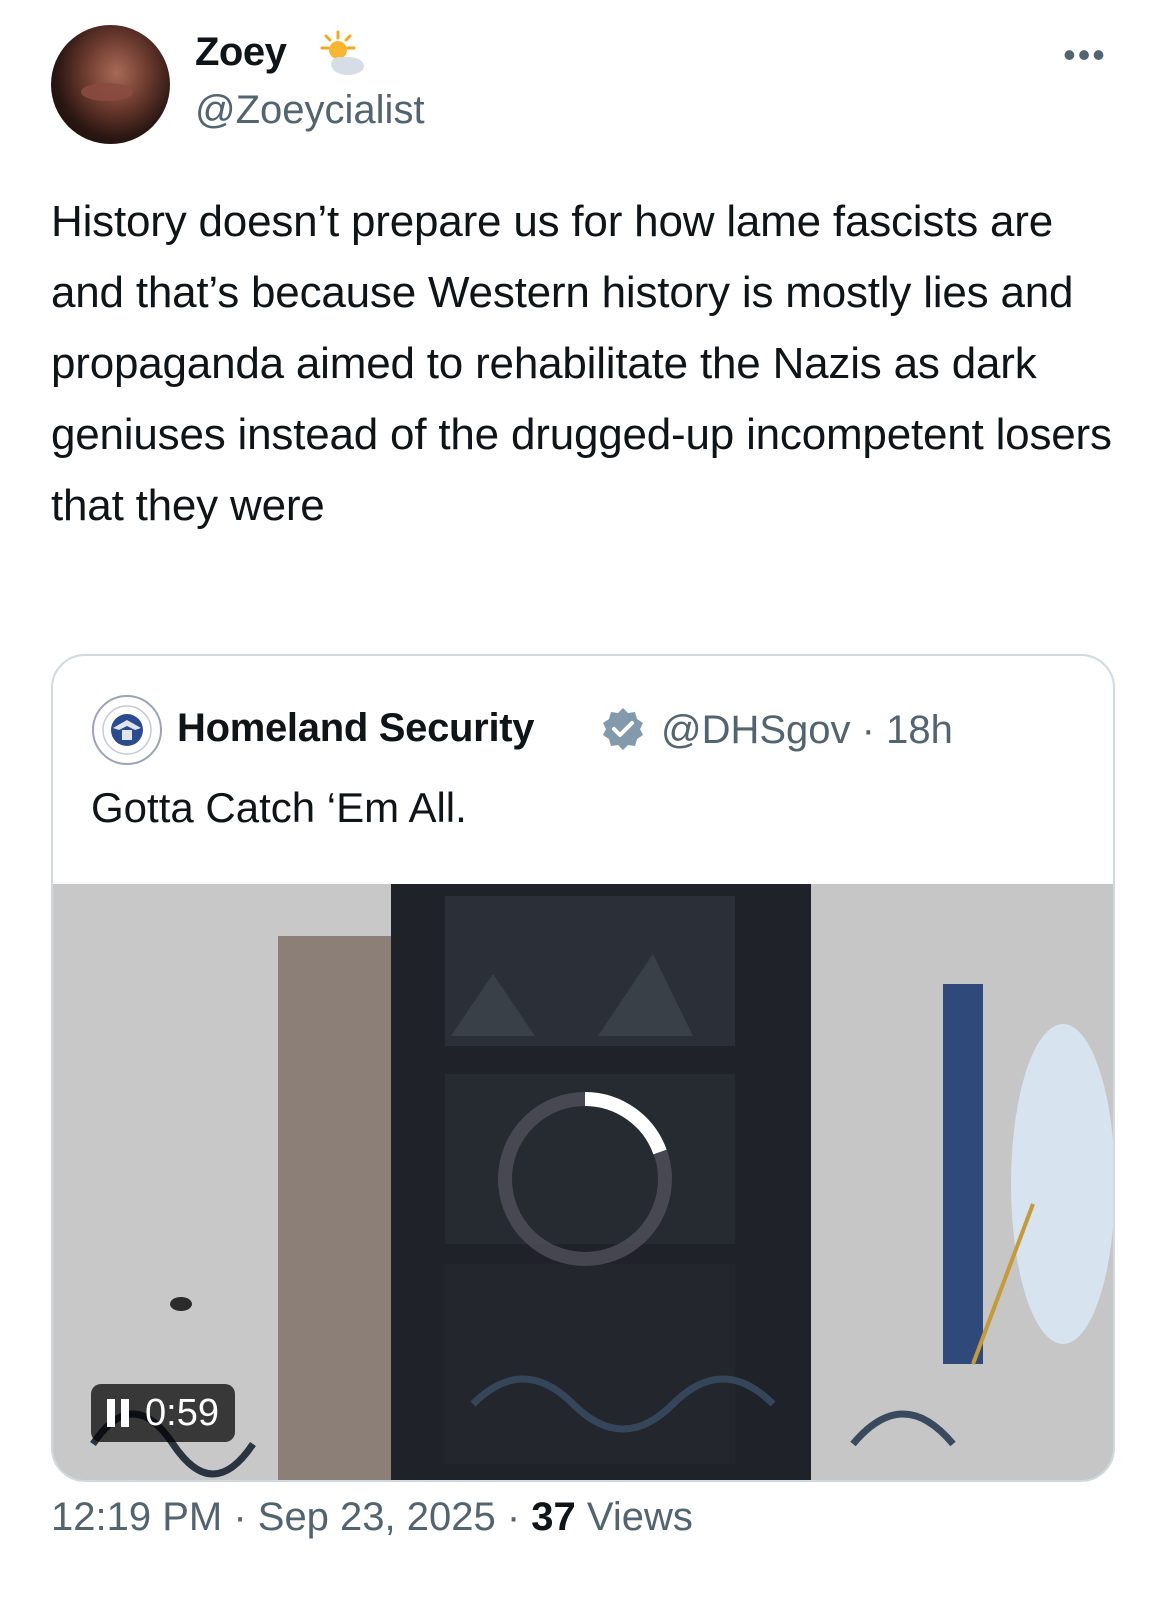  Describe the element at coordinates (241, 52) in the screenshot. I see `author-display-name: Zoey` at that location.